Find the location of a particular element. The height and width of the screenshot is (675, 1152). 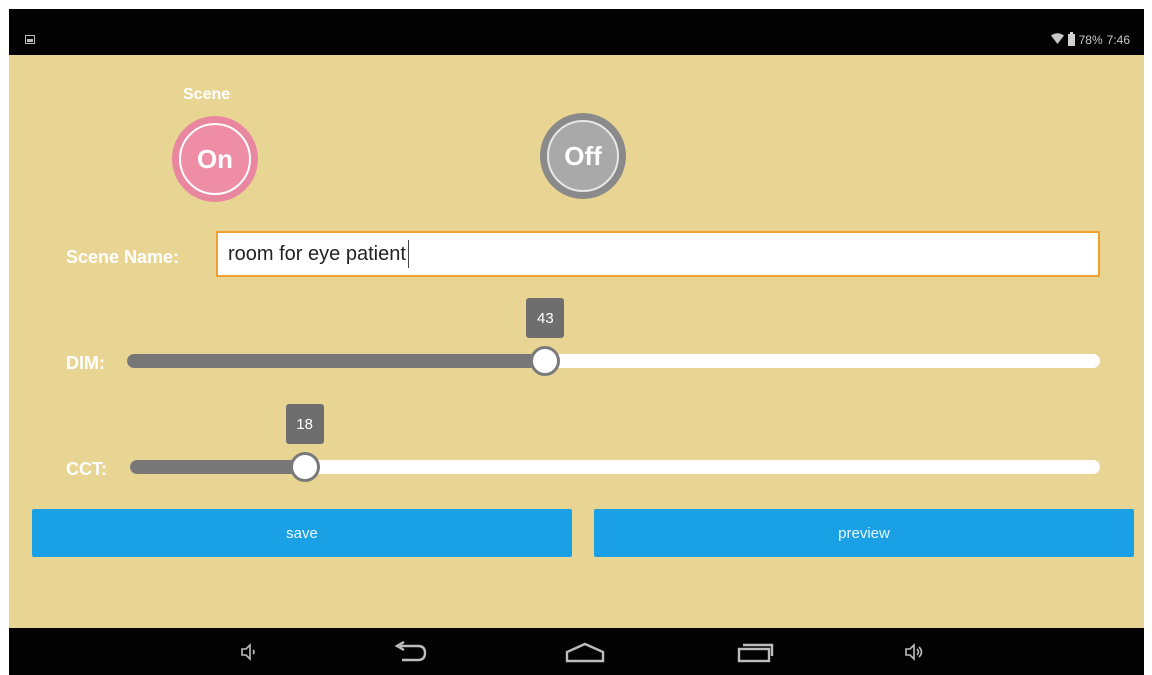

scene-off-label: Off is located at coordinates (583, 156).